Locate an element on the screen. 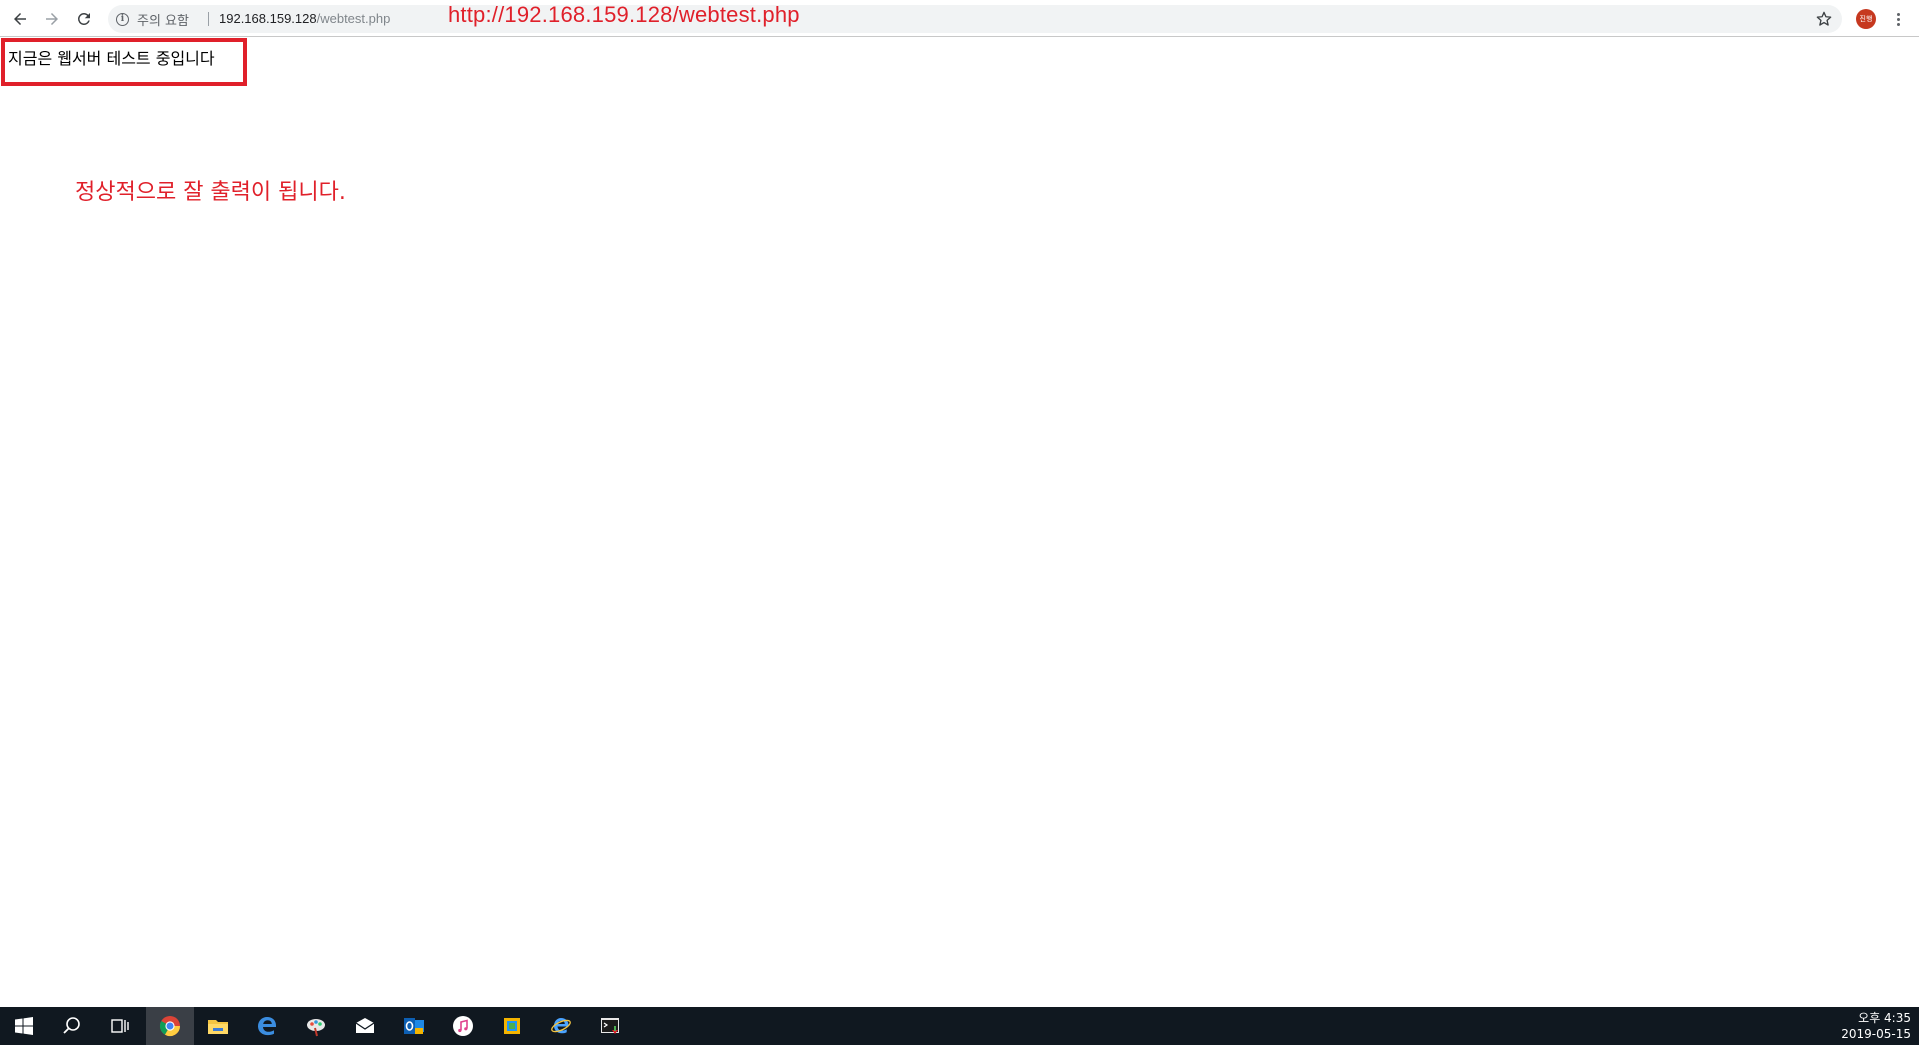 The image size is (1919, 1045). browser-menu-button is located at coordinates (1898, 19).